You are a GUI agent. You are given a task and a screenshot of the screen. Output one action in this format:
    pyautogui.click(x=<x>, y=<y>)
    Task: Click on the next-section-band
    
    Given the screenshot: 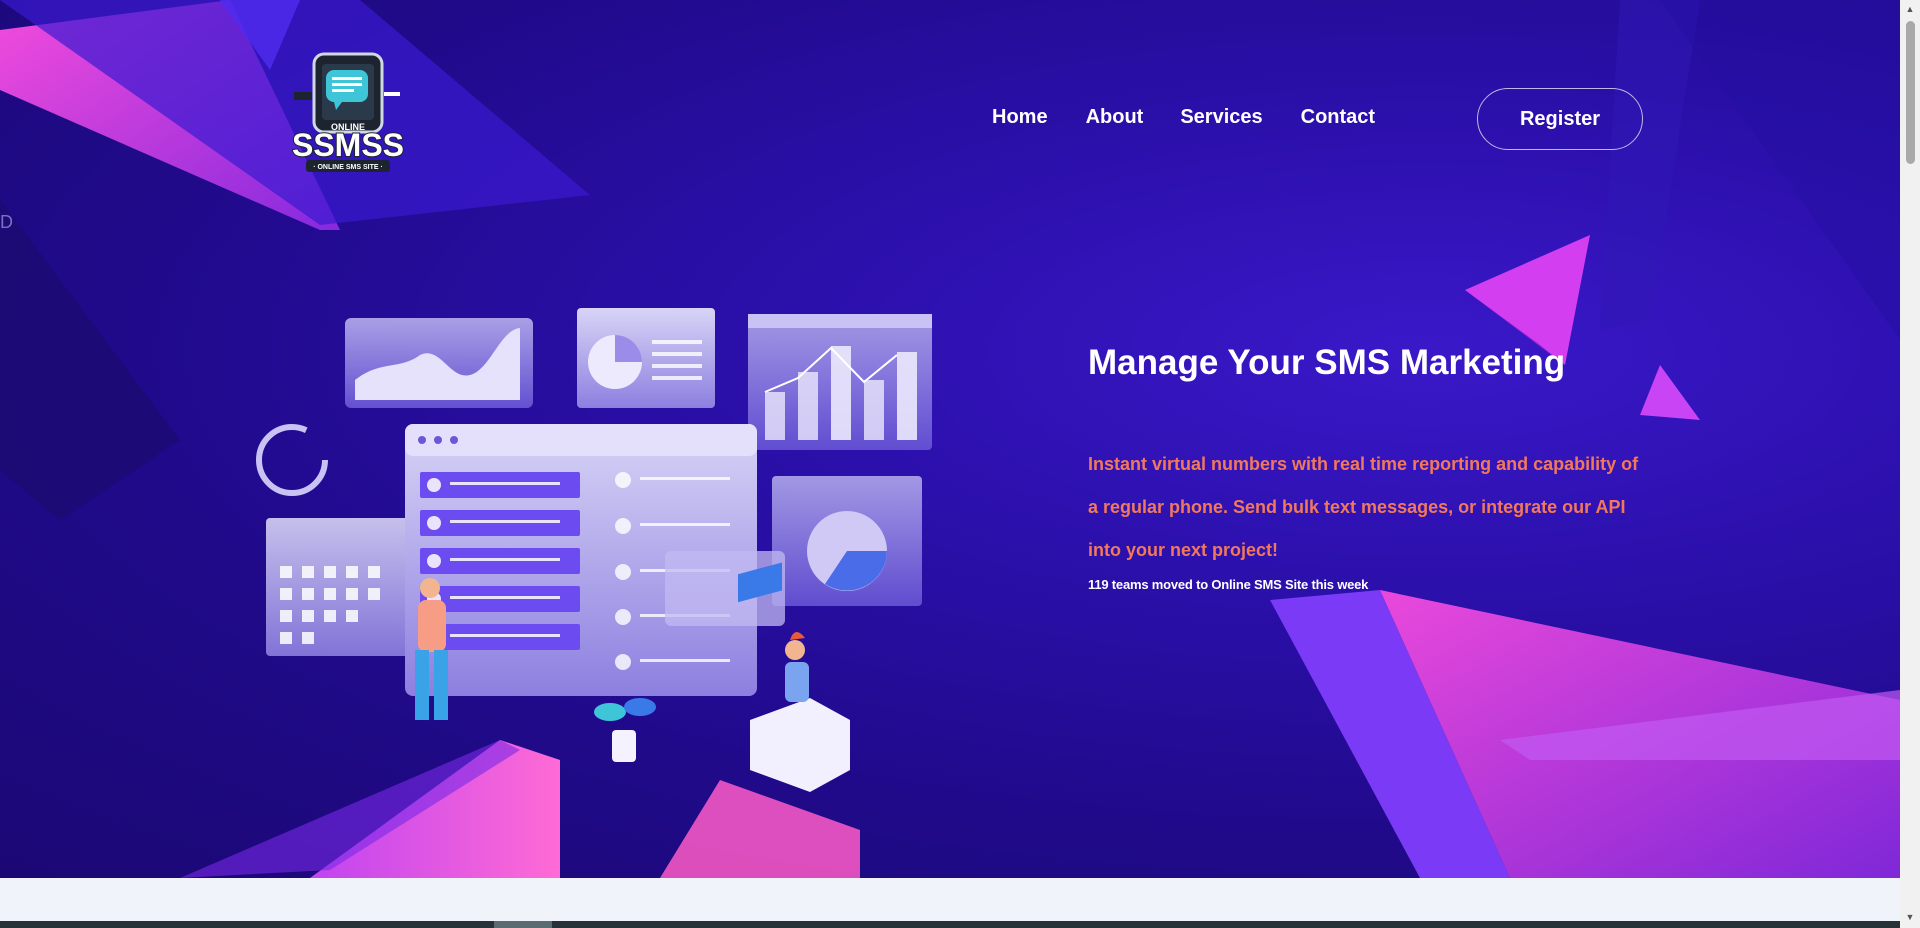 What is the action you would take?
    pyautogui.click(x=950, y=899)
    